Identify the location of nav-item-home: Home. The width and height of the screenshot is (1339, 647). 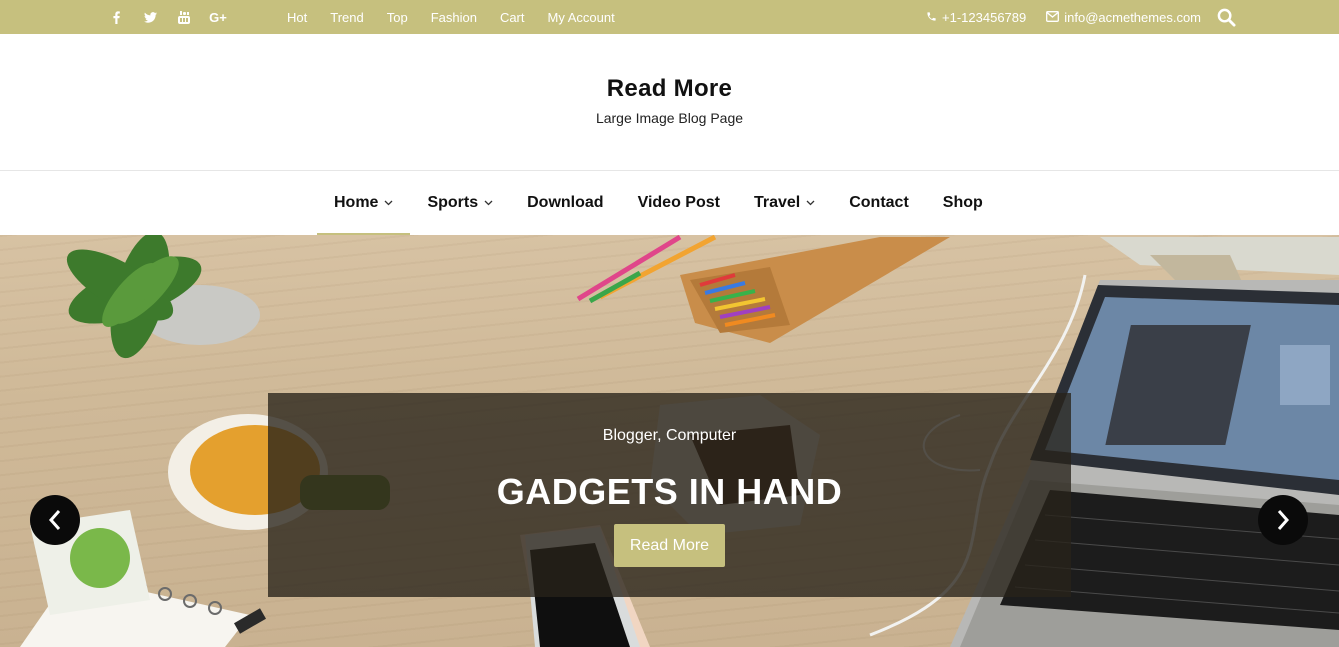
(364, 203).